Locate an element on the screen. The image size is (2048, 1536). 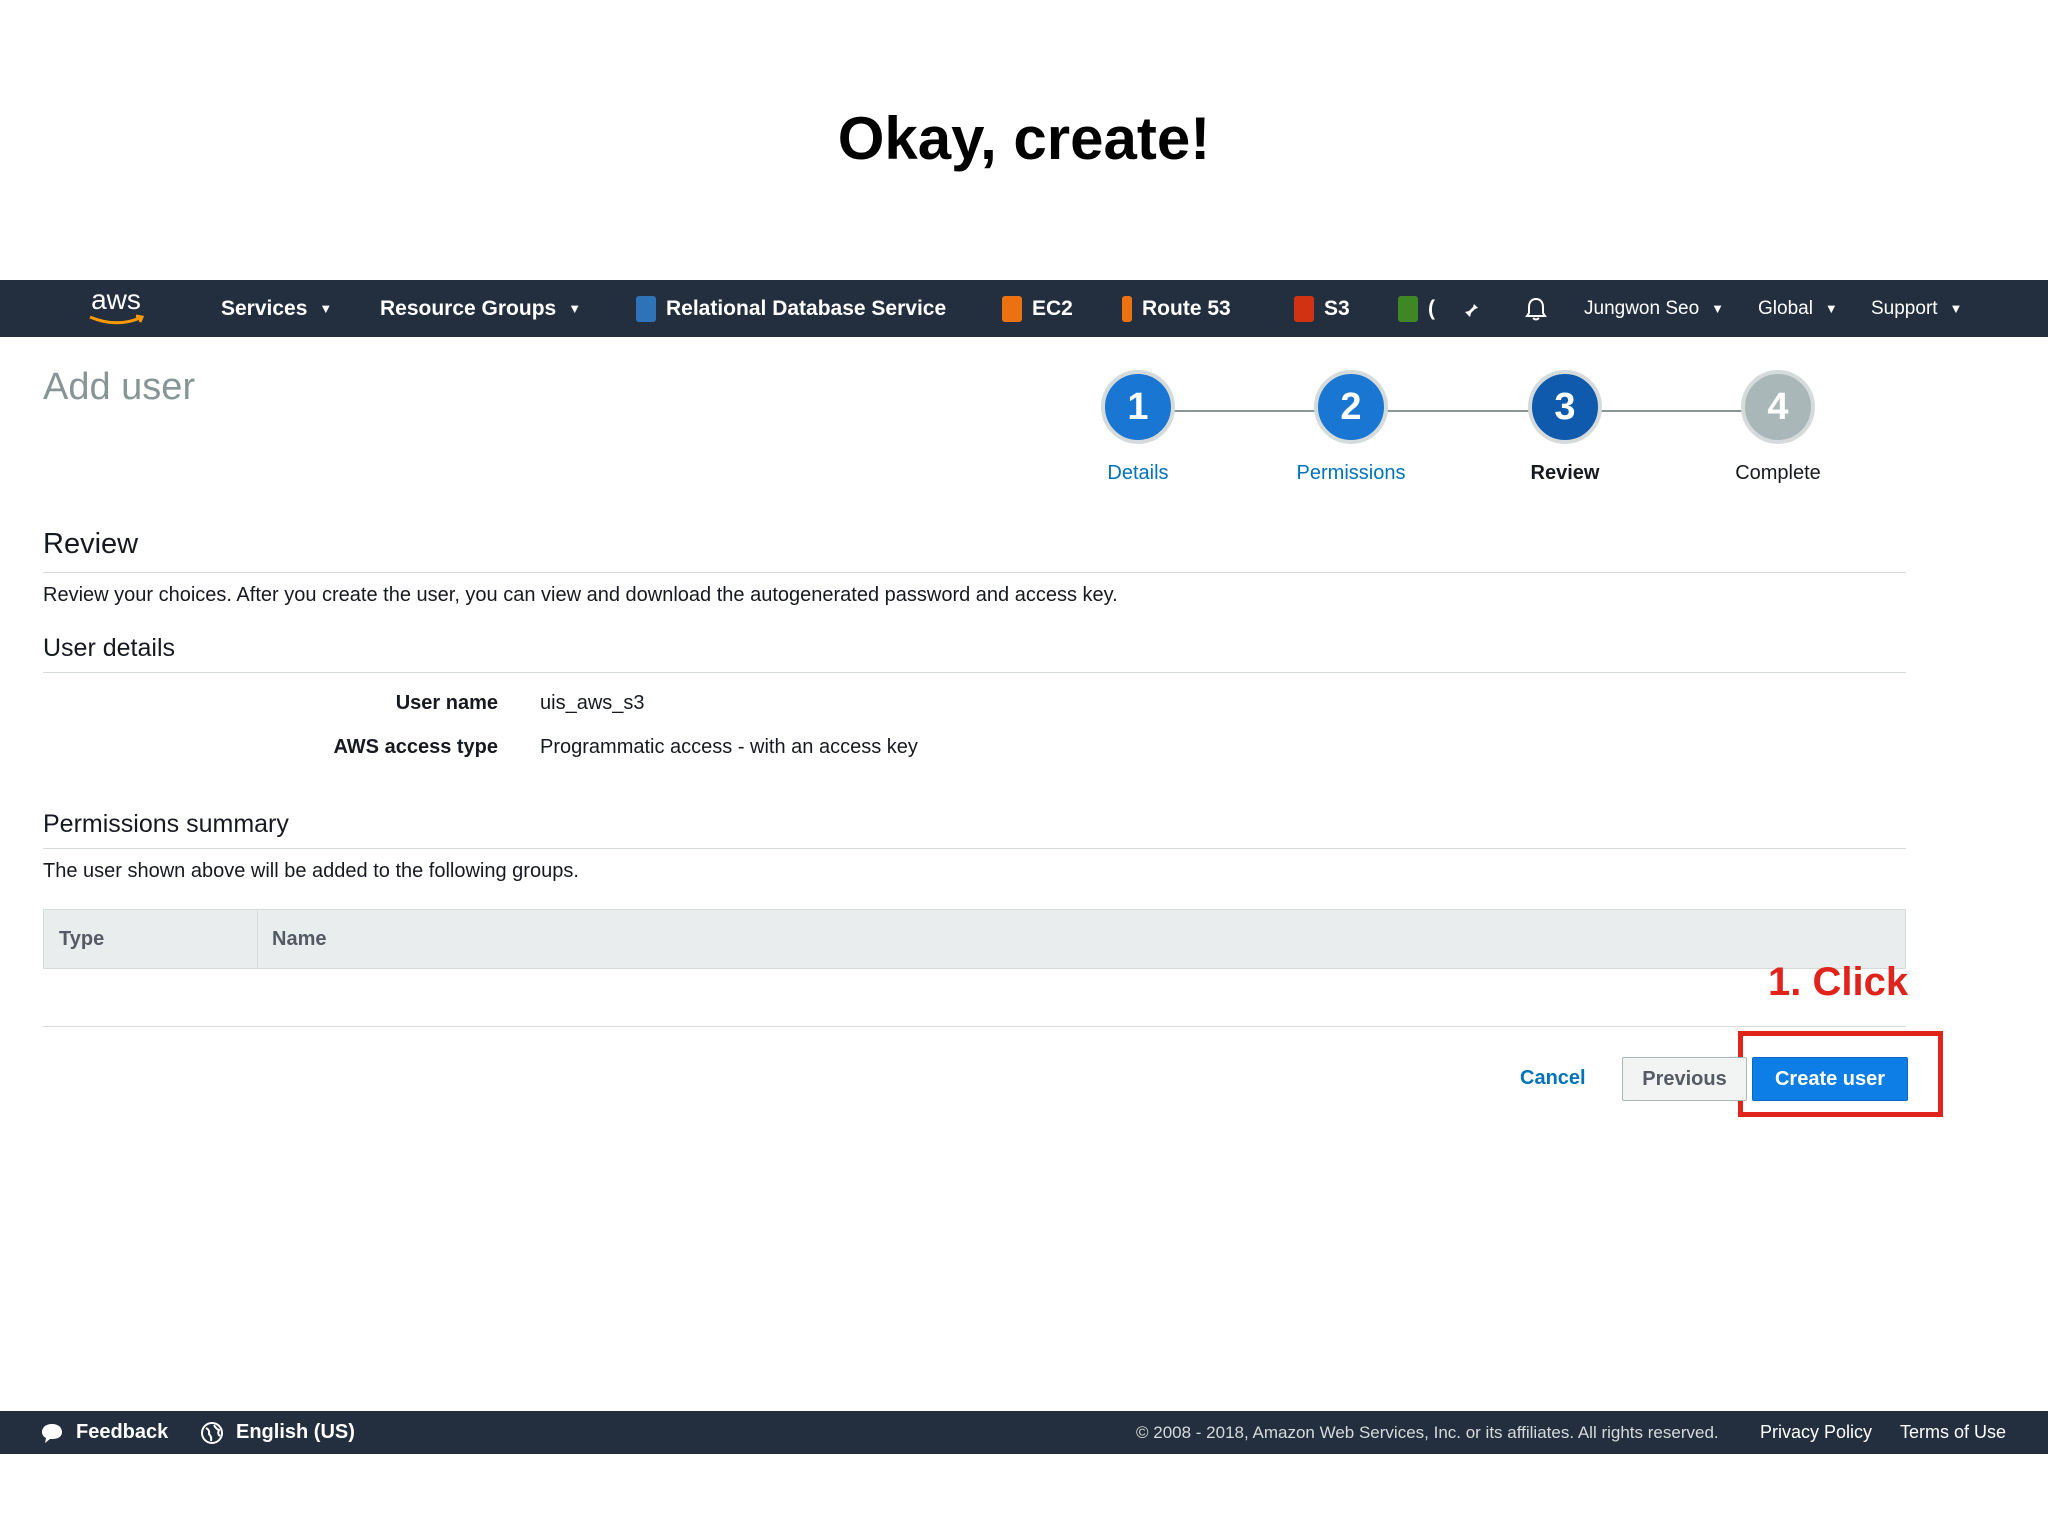
privacy-policy-link: Privacy Policy is located at coordinates (1816, 1432).